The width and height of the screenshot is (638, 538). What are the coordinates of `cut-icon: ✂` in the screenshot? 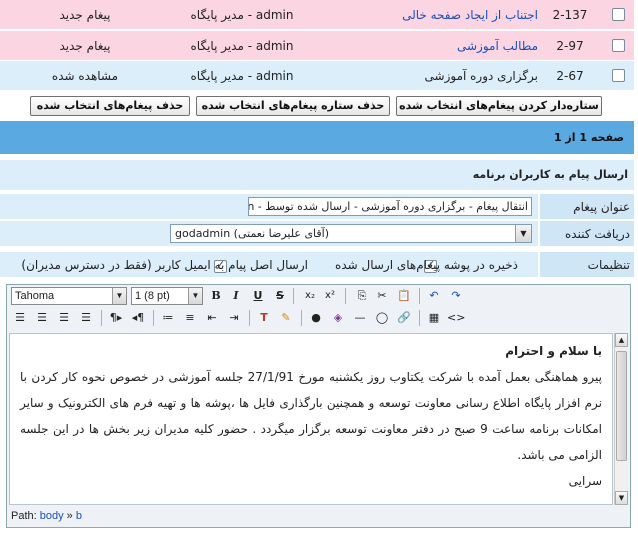 It's located at (382, 296).